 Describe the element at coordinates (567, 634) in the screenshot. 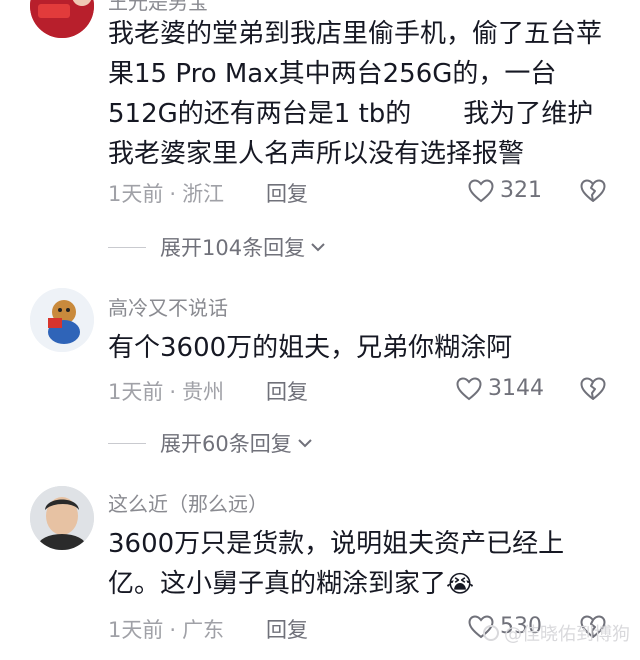

I see `watermark-text: @佳晓佑到博狗` at that location.